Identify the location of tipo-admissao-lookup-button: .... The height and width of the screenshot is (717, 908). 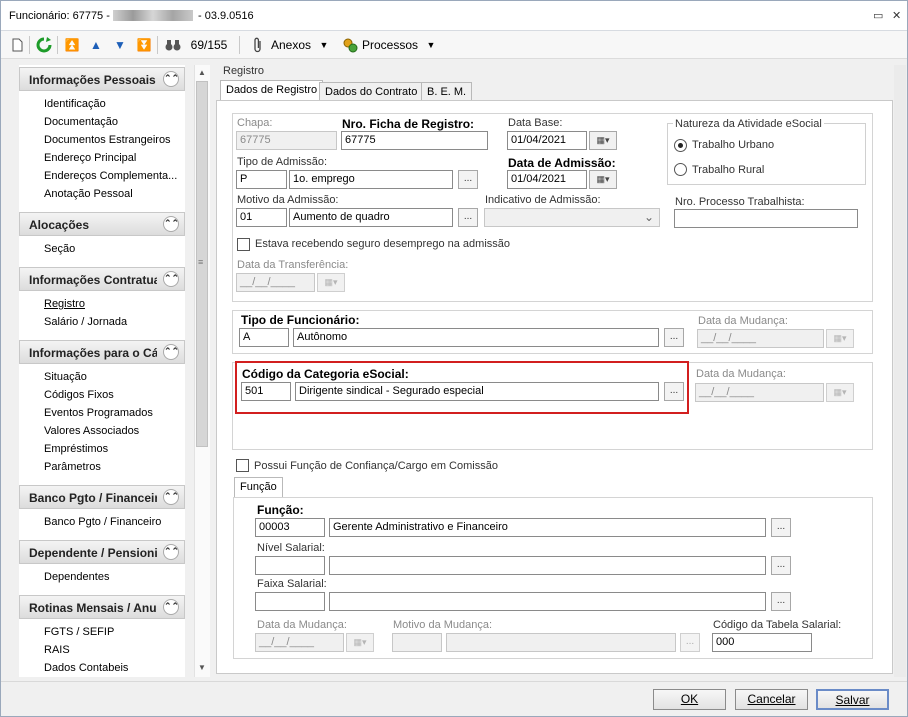
(468, 179).